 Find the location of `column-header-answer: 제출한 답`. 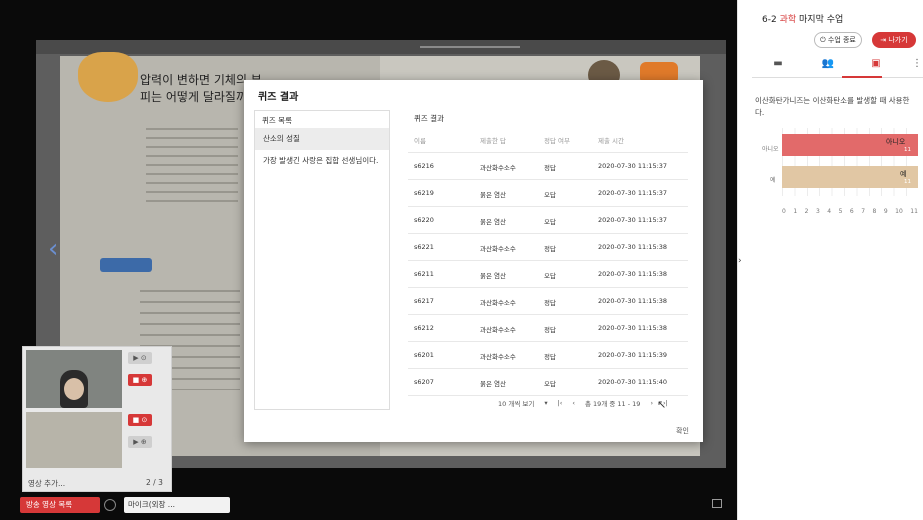

column-header-answer: 제출한 답 is located at coordinates (493, 141).